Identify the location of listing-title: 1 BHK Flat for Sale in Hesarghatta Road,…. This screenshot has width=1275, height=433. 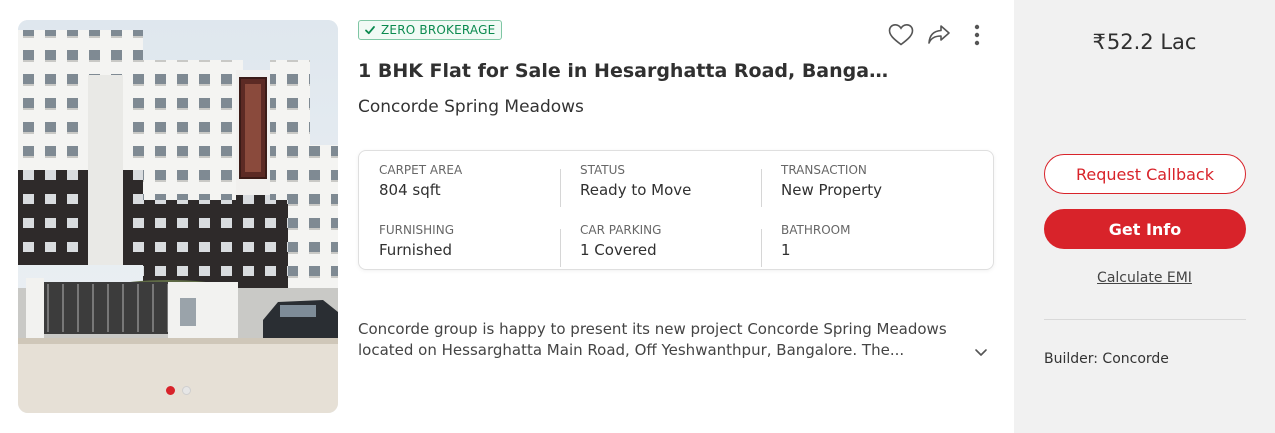
(625, 71).